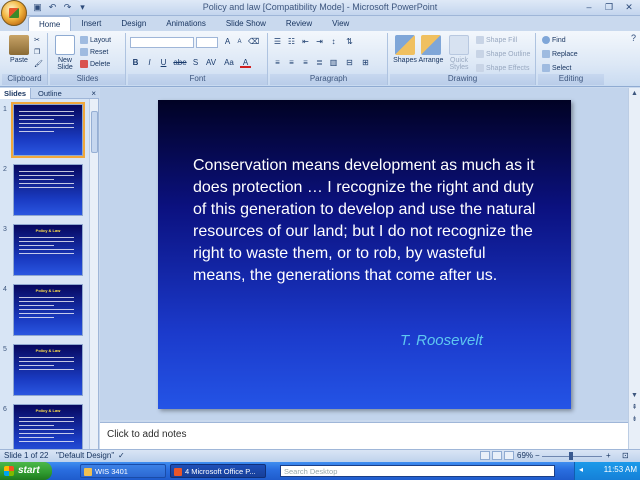 The height and width of the screenshot is (480, 640). I want to click on bullets-icon: ☰, so click(277, 42).